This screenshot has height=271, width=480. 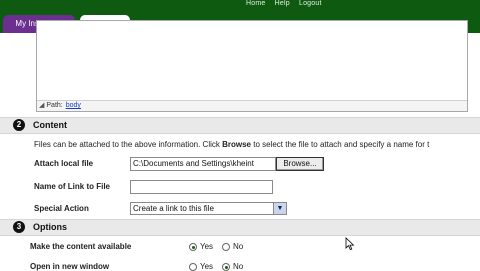 I want to click on step-number-badge: 2, so click(x=19, y=125).